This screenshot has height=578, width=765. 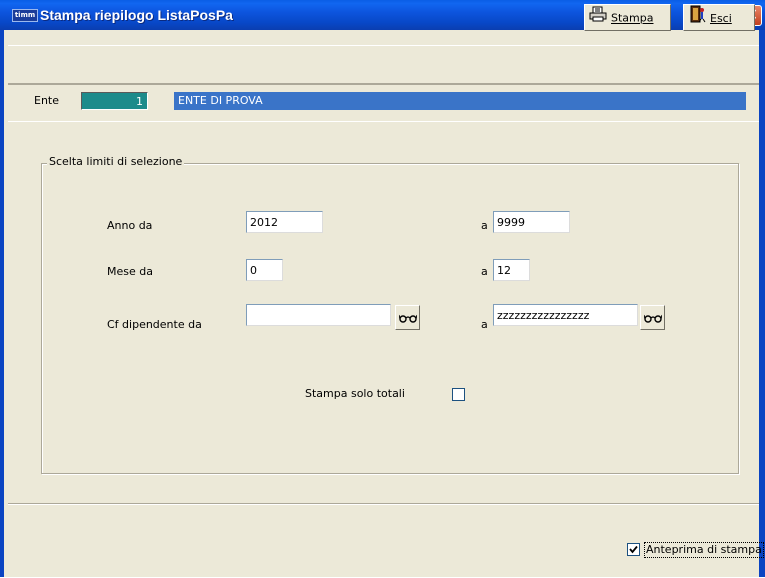 I want to click on anno-a-input, so click(x=531, y=222).